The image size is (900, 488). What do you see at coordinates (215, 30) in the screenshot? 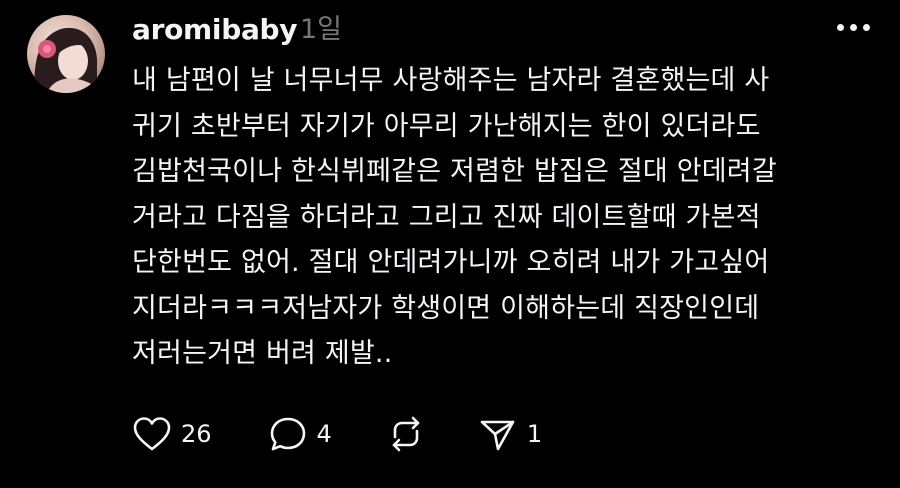
I see `username: aromibaby` at bounding box center [215, 30].